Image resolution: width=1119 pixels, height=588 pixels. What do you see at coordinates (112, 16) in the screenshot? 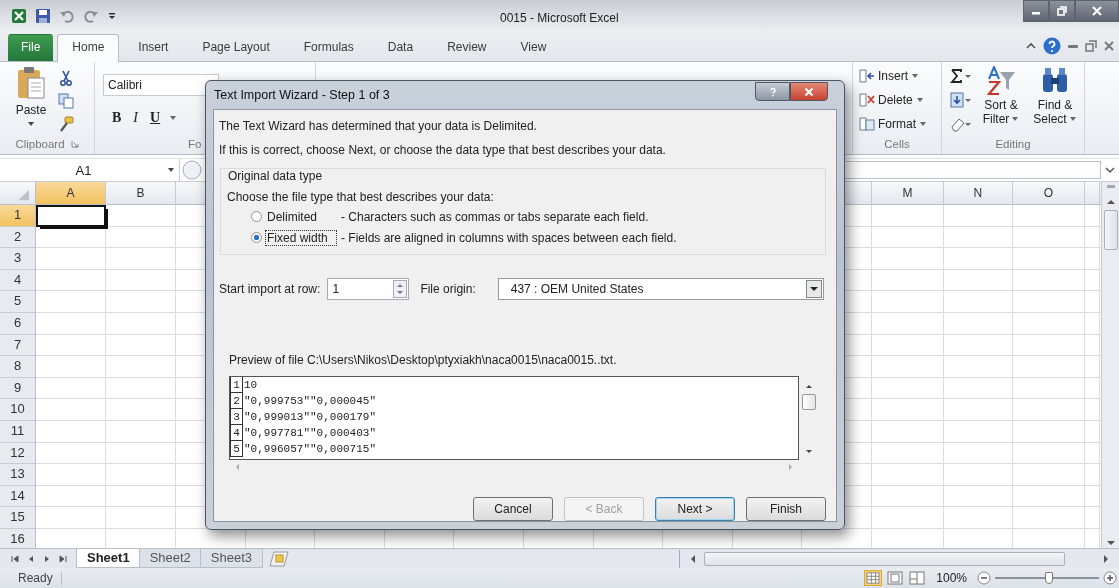
I see `customize-caret-icon` at bounding box center [112, 16].